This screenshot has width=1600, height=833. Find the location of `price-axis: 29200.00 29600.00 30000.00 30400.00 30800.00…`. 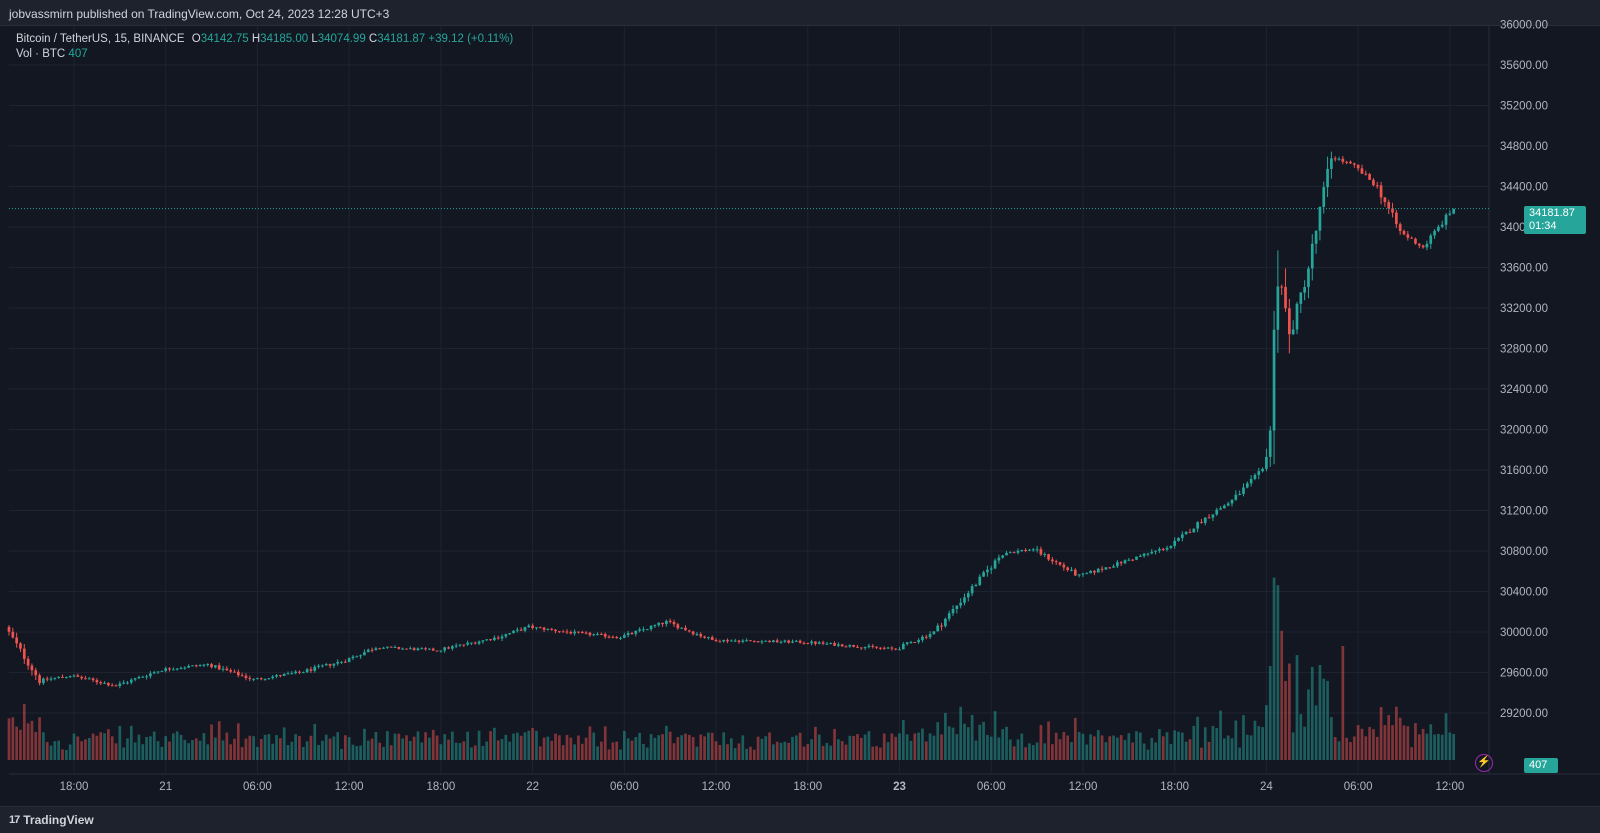

price-axis: 29200.00 29600.00 30000.00 30400.00 30800.00… is located at coordinates (1524, 370).